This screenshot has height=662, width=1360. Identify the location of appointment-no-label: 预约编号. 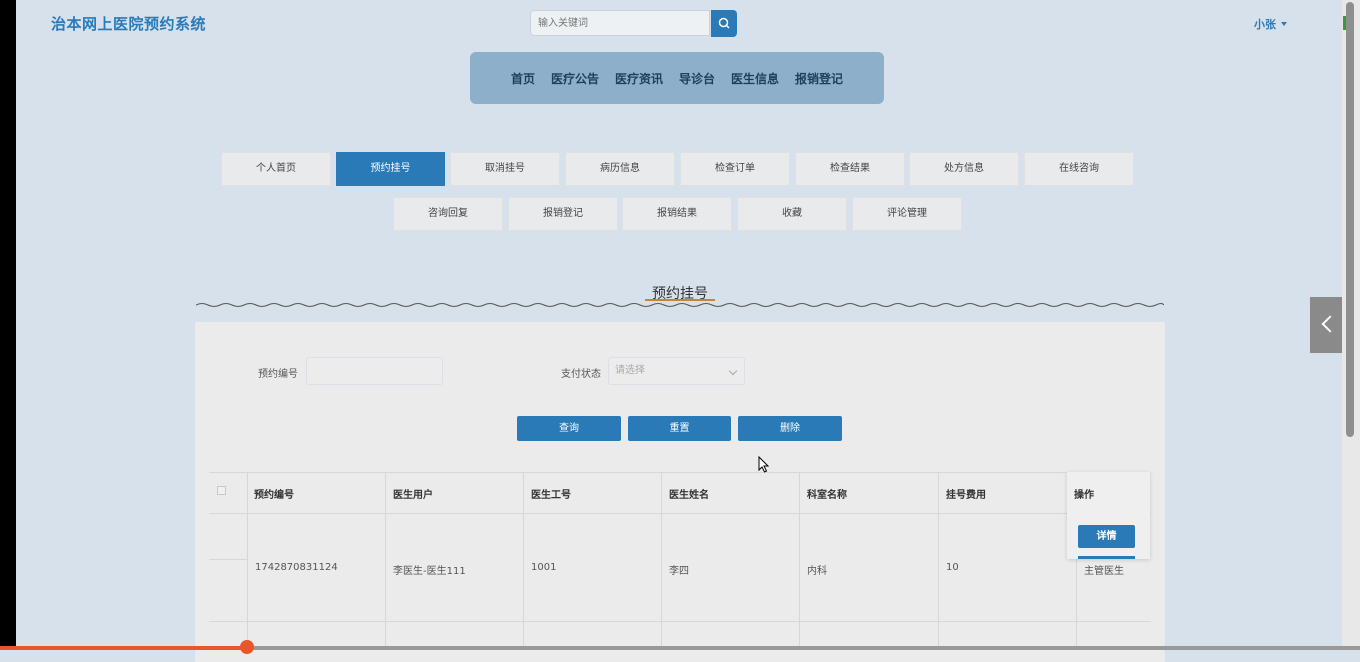
(278, 374).